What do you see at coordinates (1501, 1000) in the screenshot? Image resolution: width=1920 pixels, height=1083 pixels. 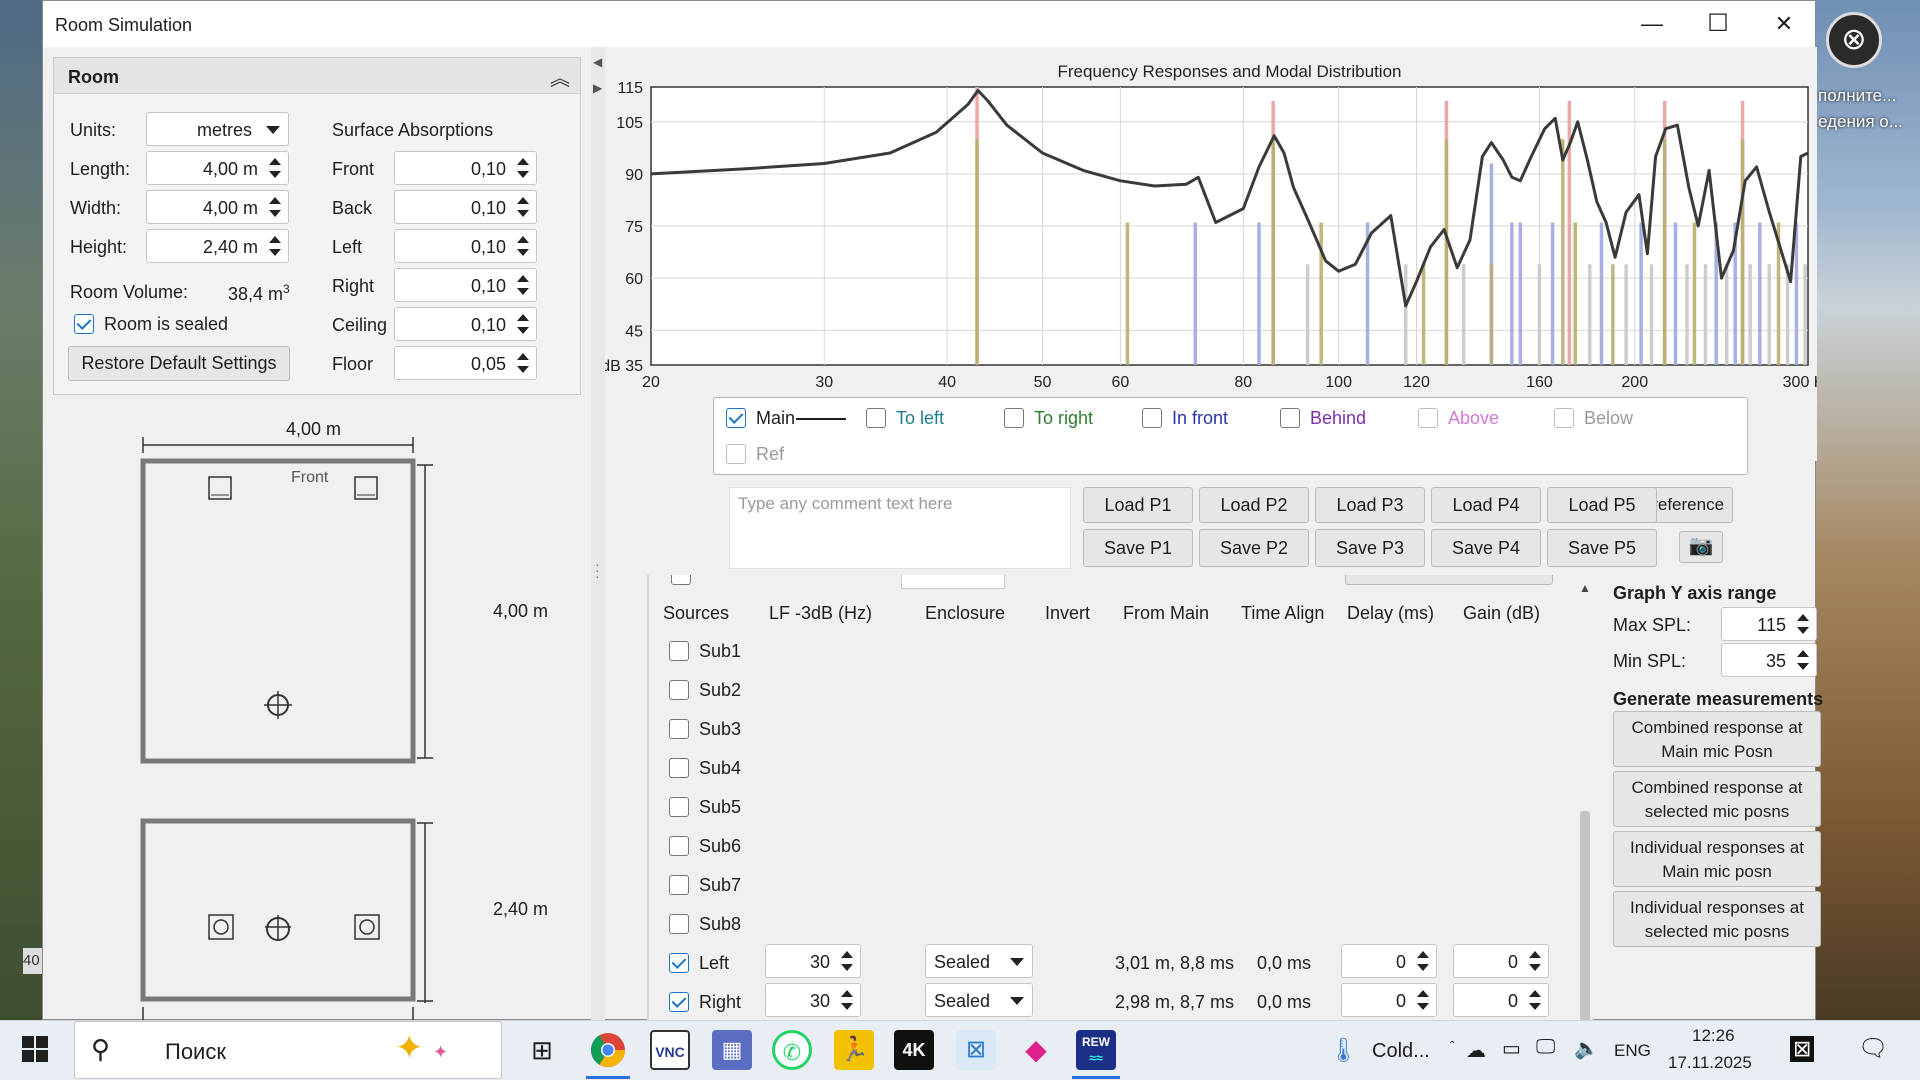 I see `gain-spinbox-right: 0` at bounding box center [1501, 1000].